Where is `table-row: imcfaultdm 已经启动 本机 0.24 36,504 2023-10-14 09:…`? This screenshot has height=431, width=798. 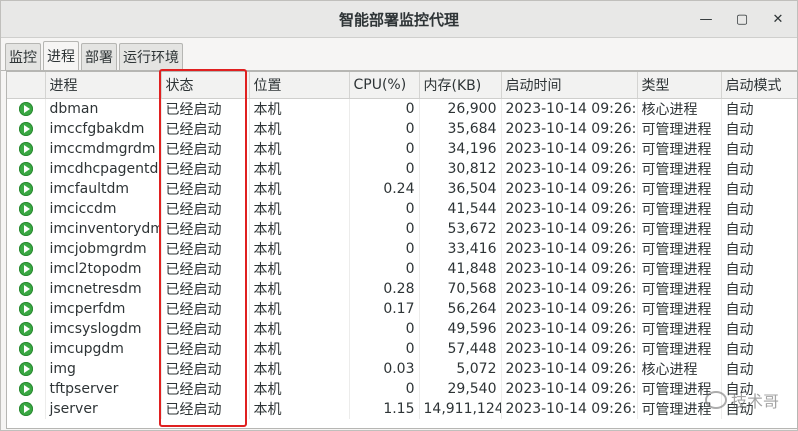
table-row: imcfaultdm 已经启动 本机 0.24 36,504 2023-10-14 09:… is located at coordinates (402, 189).